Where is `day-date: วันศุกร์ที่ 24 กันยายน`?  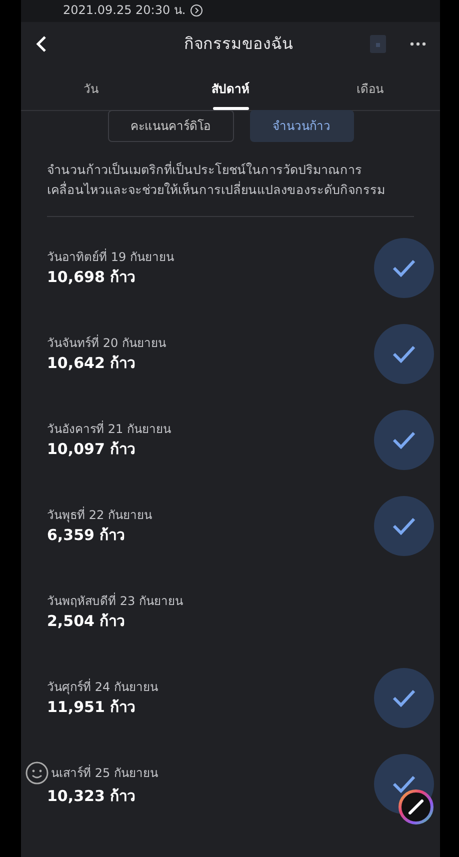
day-date: วันศุกร์ที่ 24 กันยายน is located at coordinates (102, 687).